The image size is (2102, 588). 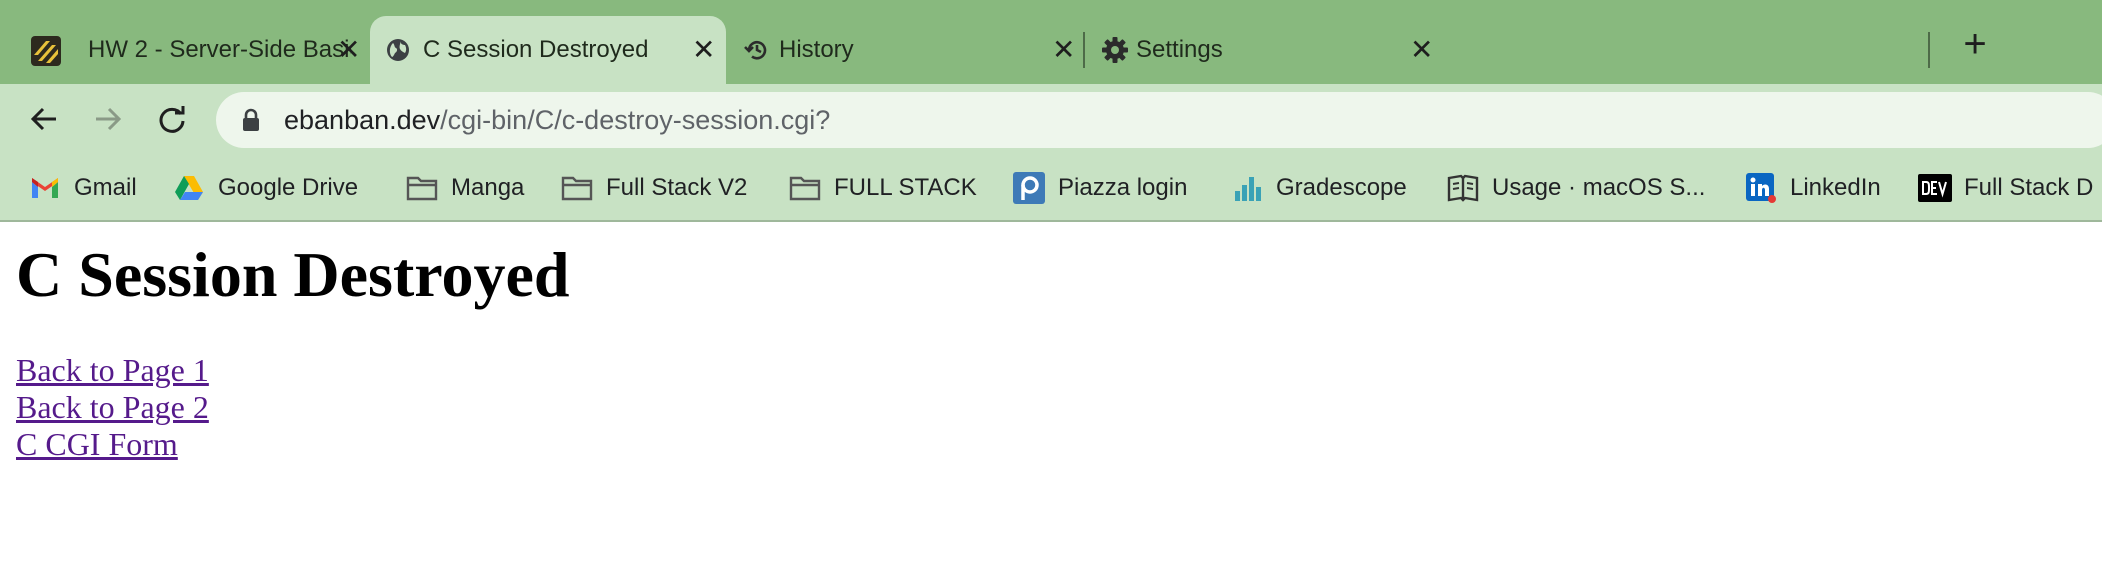 What do you see at coordinates (1262, 50) in the screenshot?
I see `tab-settings: Settings ✕` at bounding box center [1262, 50].